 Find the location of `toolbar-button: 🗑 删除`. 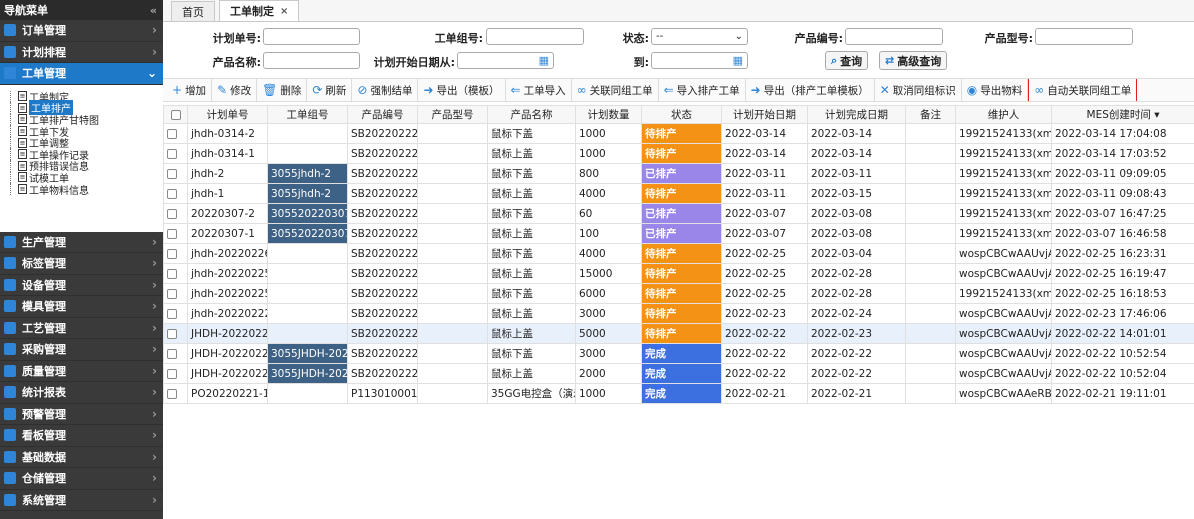

toolbar-button: 🗑 删除 is located at coordinates (282, 90).